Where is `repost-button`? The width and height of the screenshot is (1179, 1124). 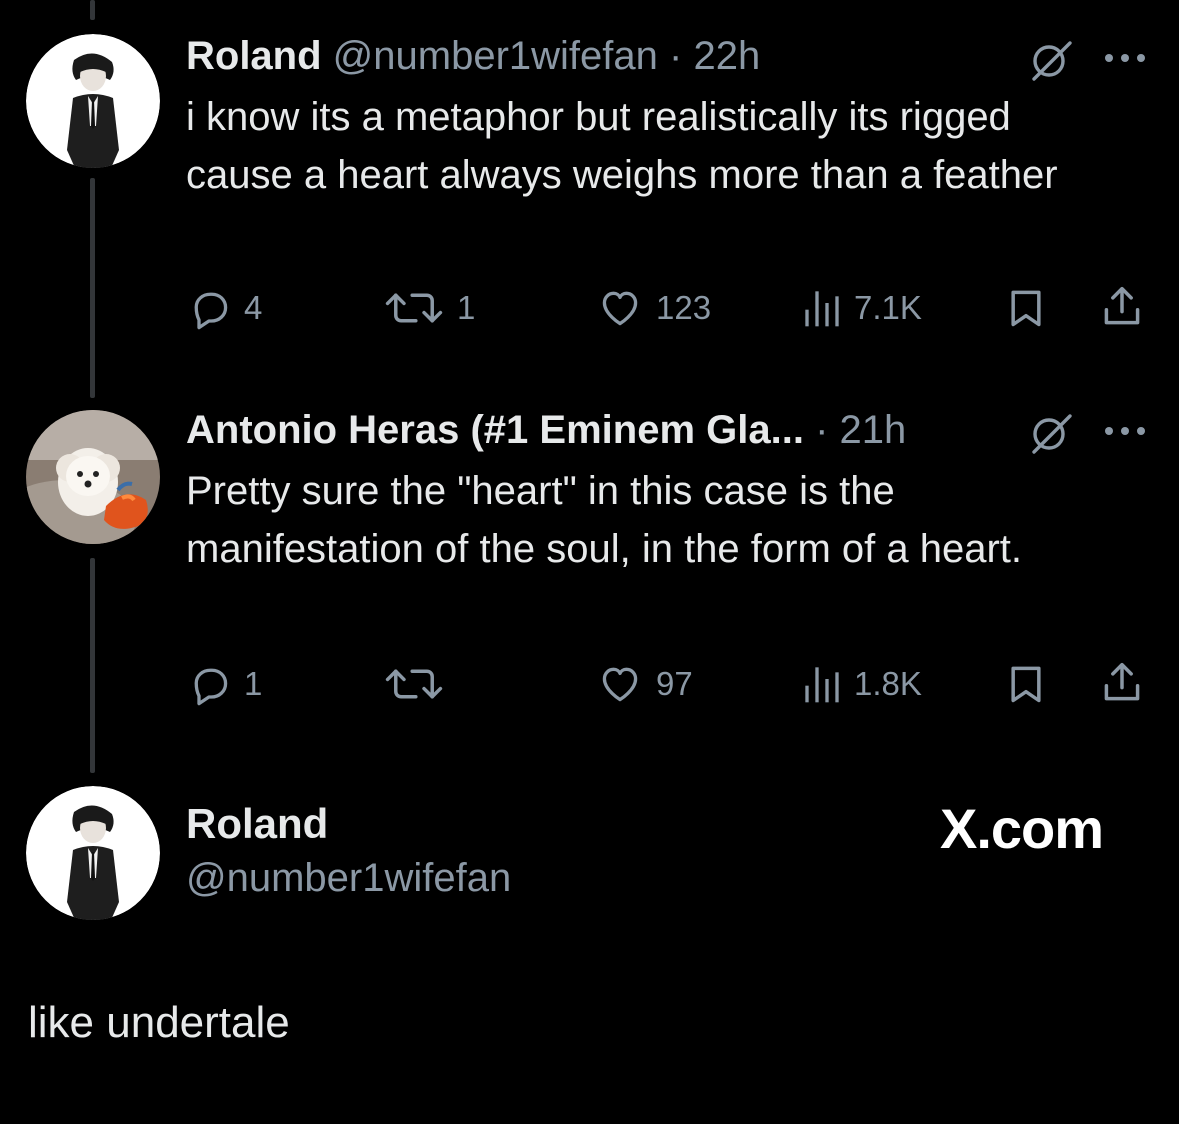 repost-button is located at coordinates (420, 684).